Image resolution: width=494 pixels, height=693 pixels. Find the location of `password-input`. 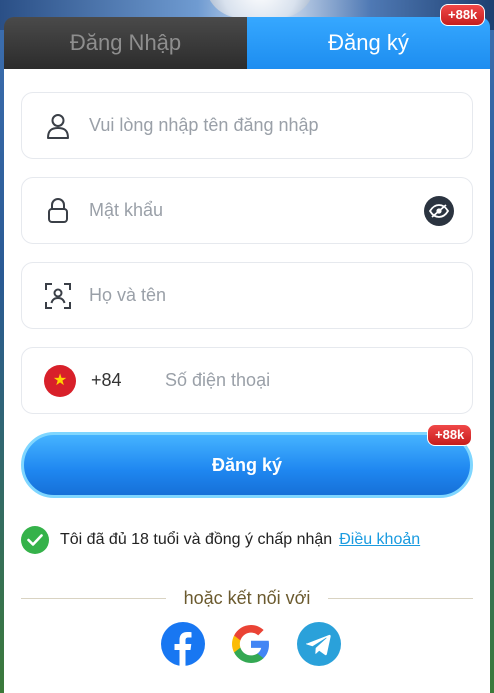

password-input is located at coordinates (256, 210).